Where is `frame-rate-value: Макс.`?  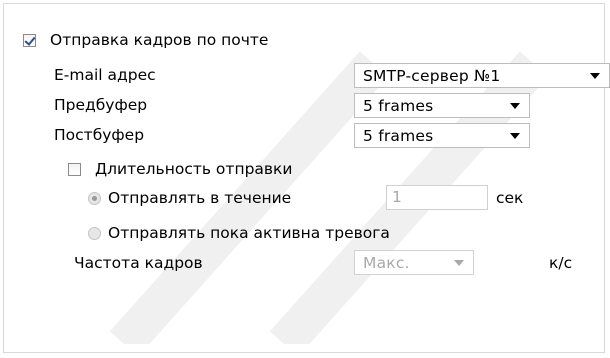
frame-rate-value: Макс. is located at coordinates (386, 262).